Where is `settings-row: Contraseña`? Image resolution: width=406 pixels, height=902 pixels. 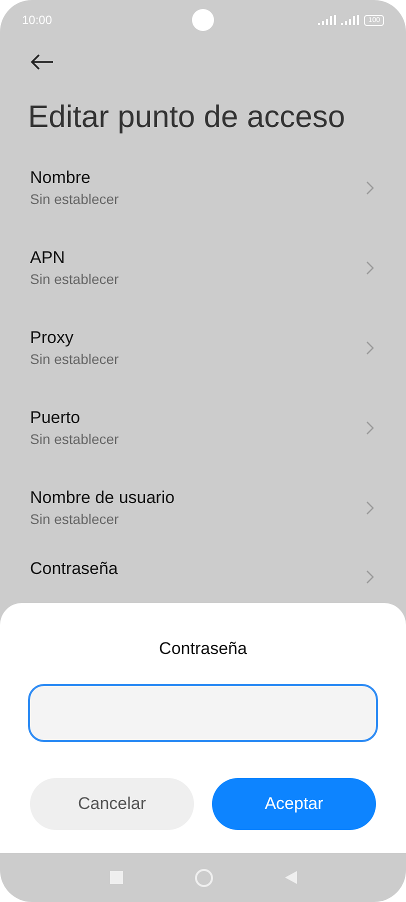
settings-row: Contraseña is located at coordinates (203, 569).